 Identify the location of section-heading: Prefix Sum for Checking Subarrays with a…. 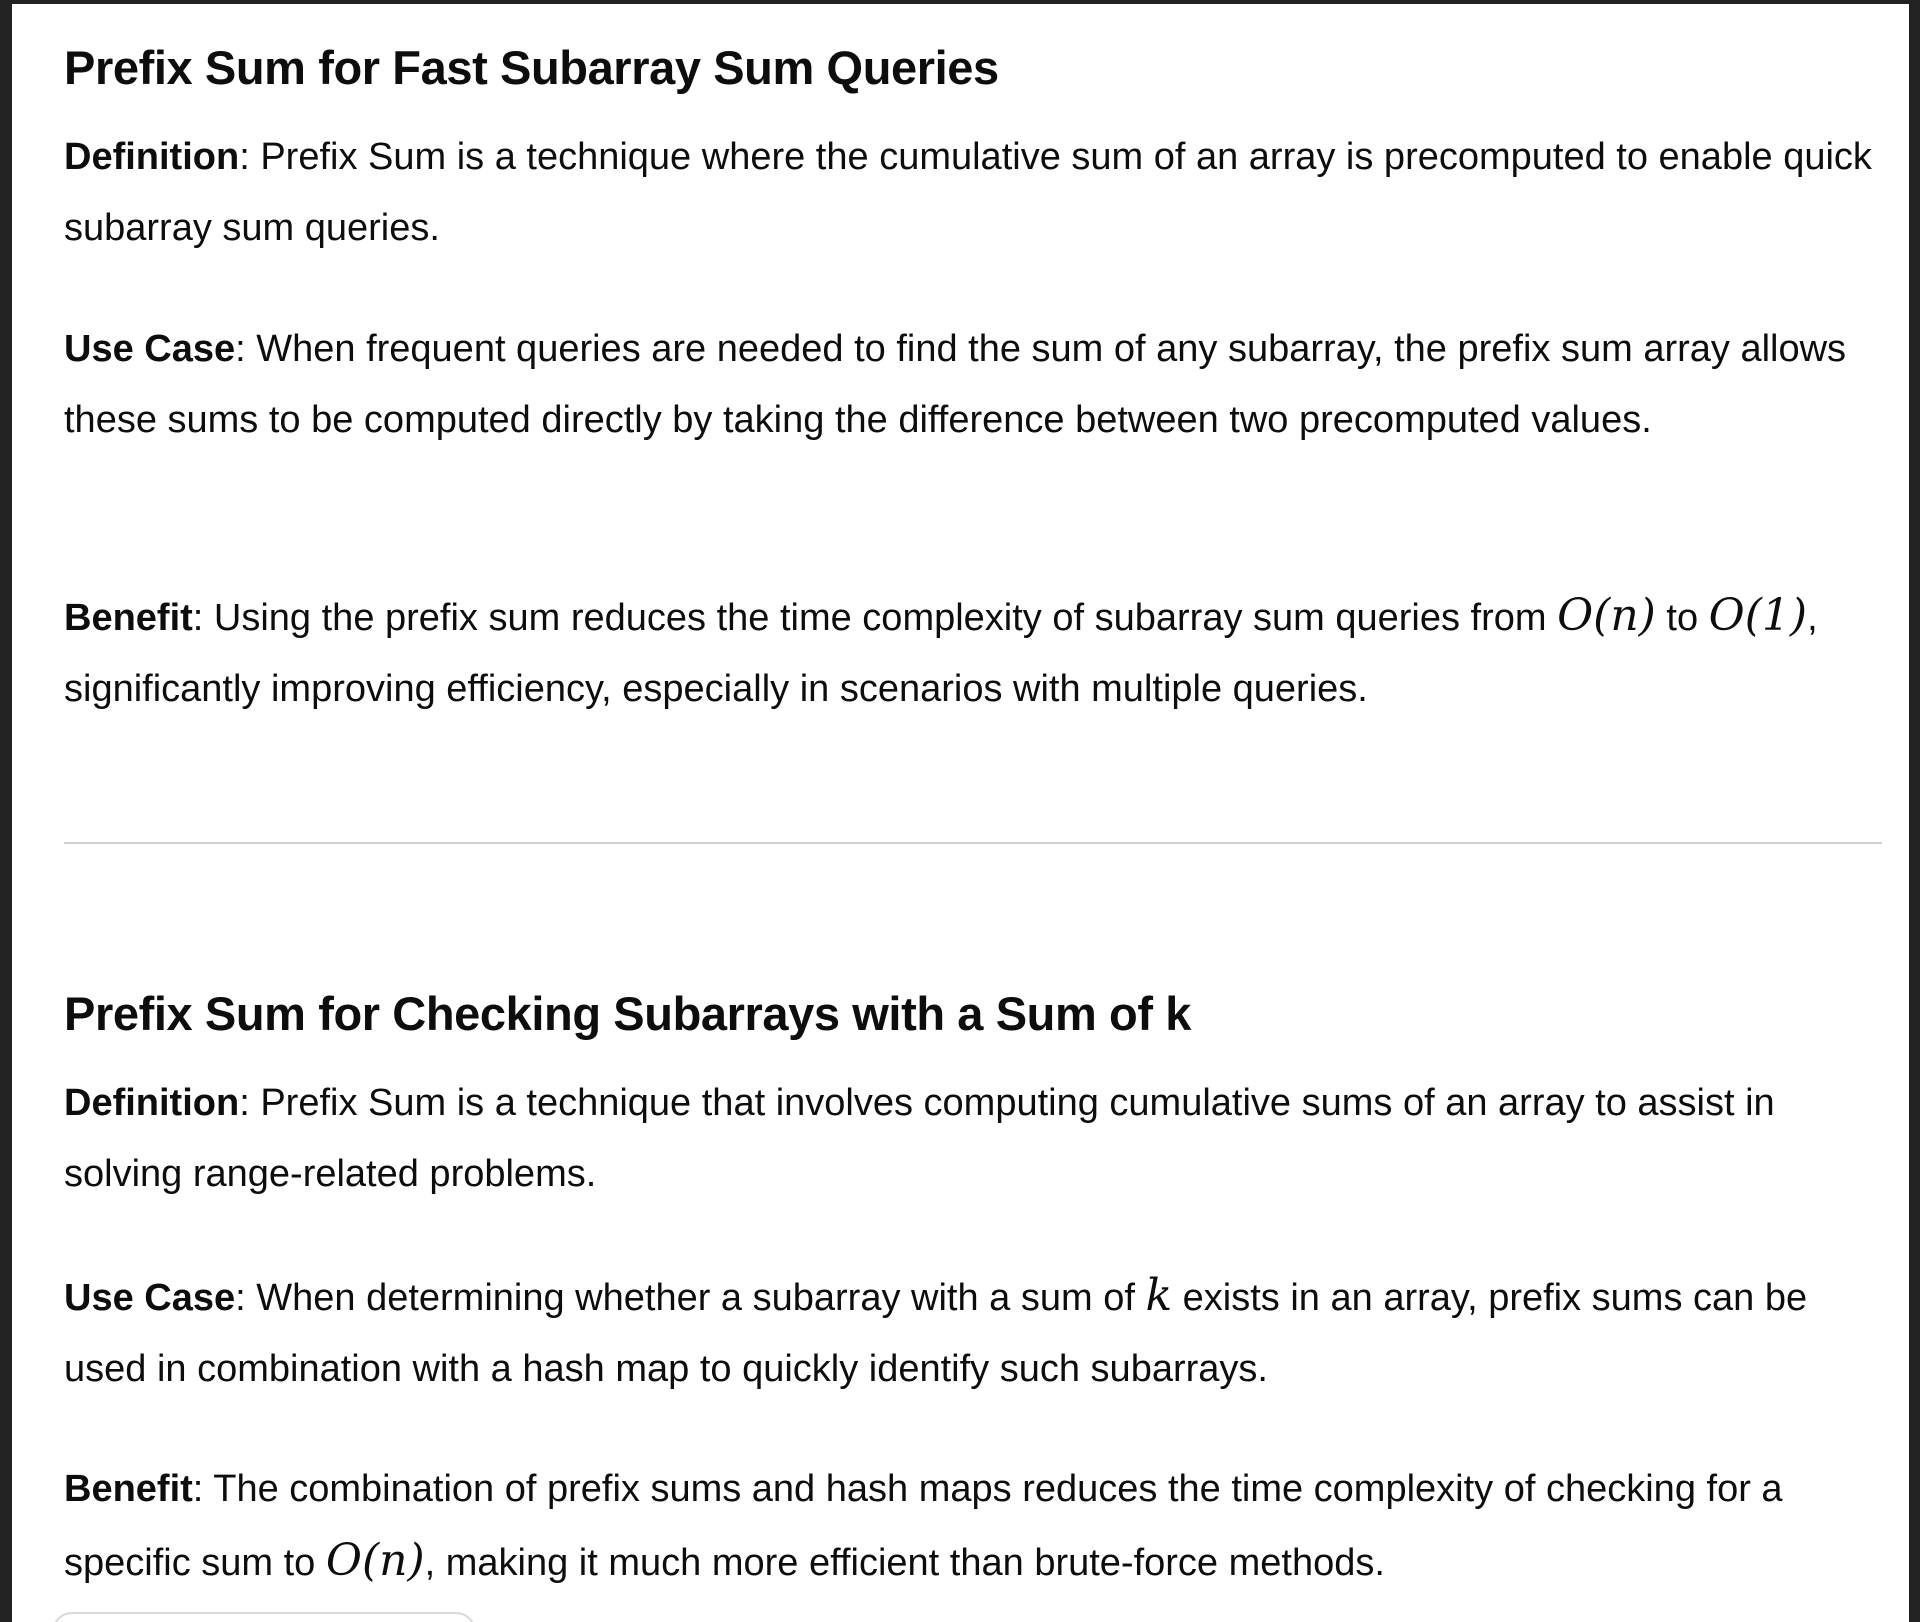
(627, 1013).